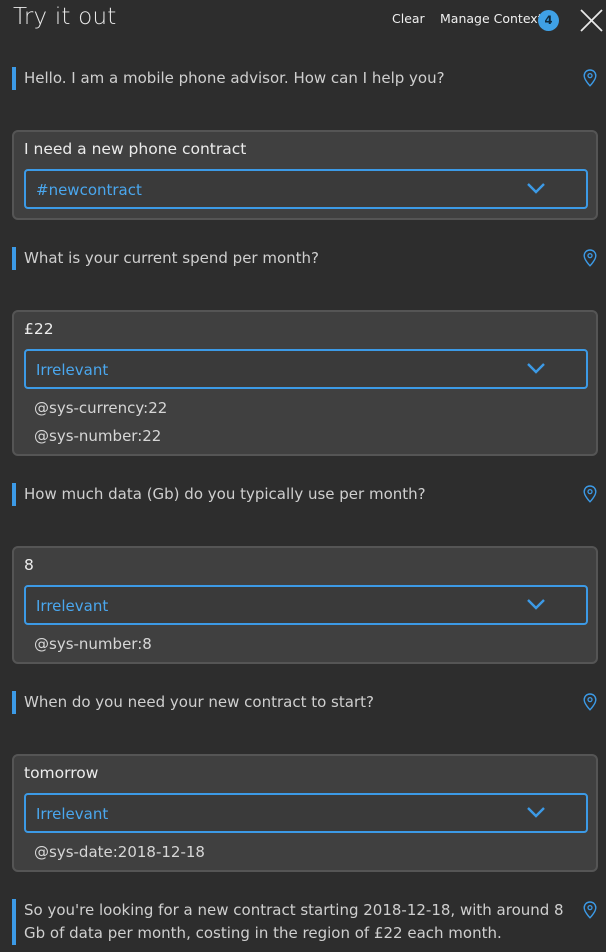  What do you see at coordinates (491, 18) in the screenshot?
I see `manage-context-button: Manage Context` at bounding box center [491, 18].